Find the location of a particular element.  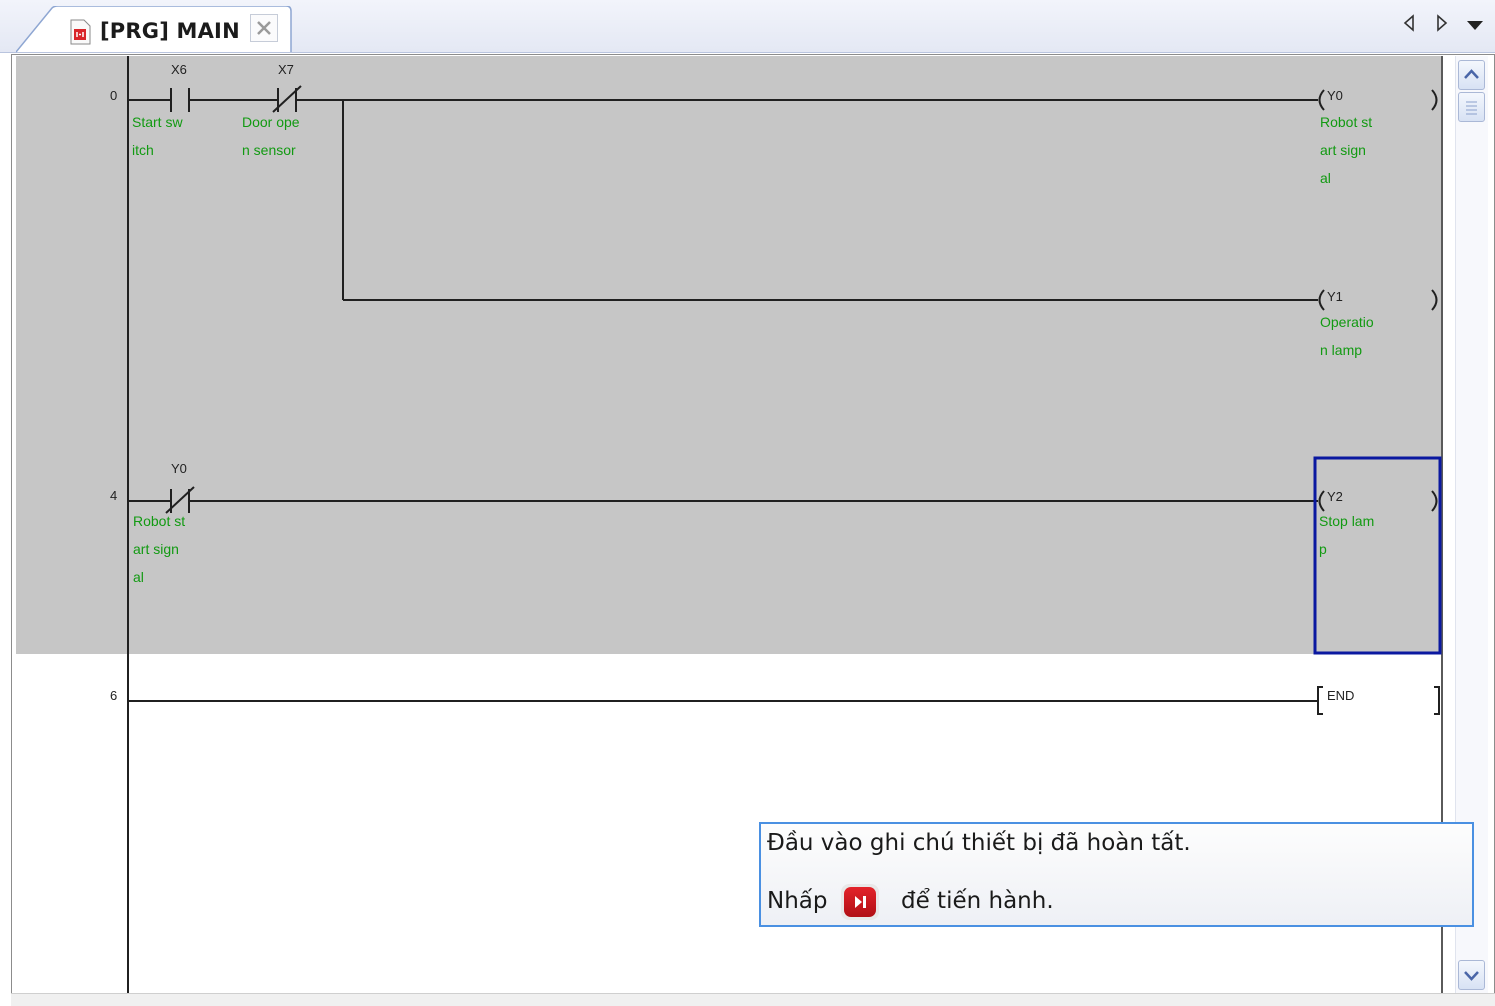

device-label: X7 is located at coordinates (286, 69).